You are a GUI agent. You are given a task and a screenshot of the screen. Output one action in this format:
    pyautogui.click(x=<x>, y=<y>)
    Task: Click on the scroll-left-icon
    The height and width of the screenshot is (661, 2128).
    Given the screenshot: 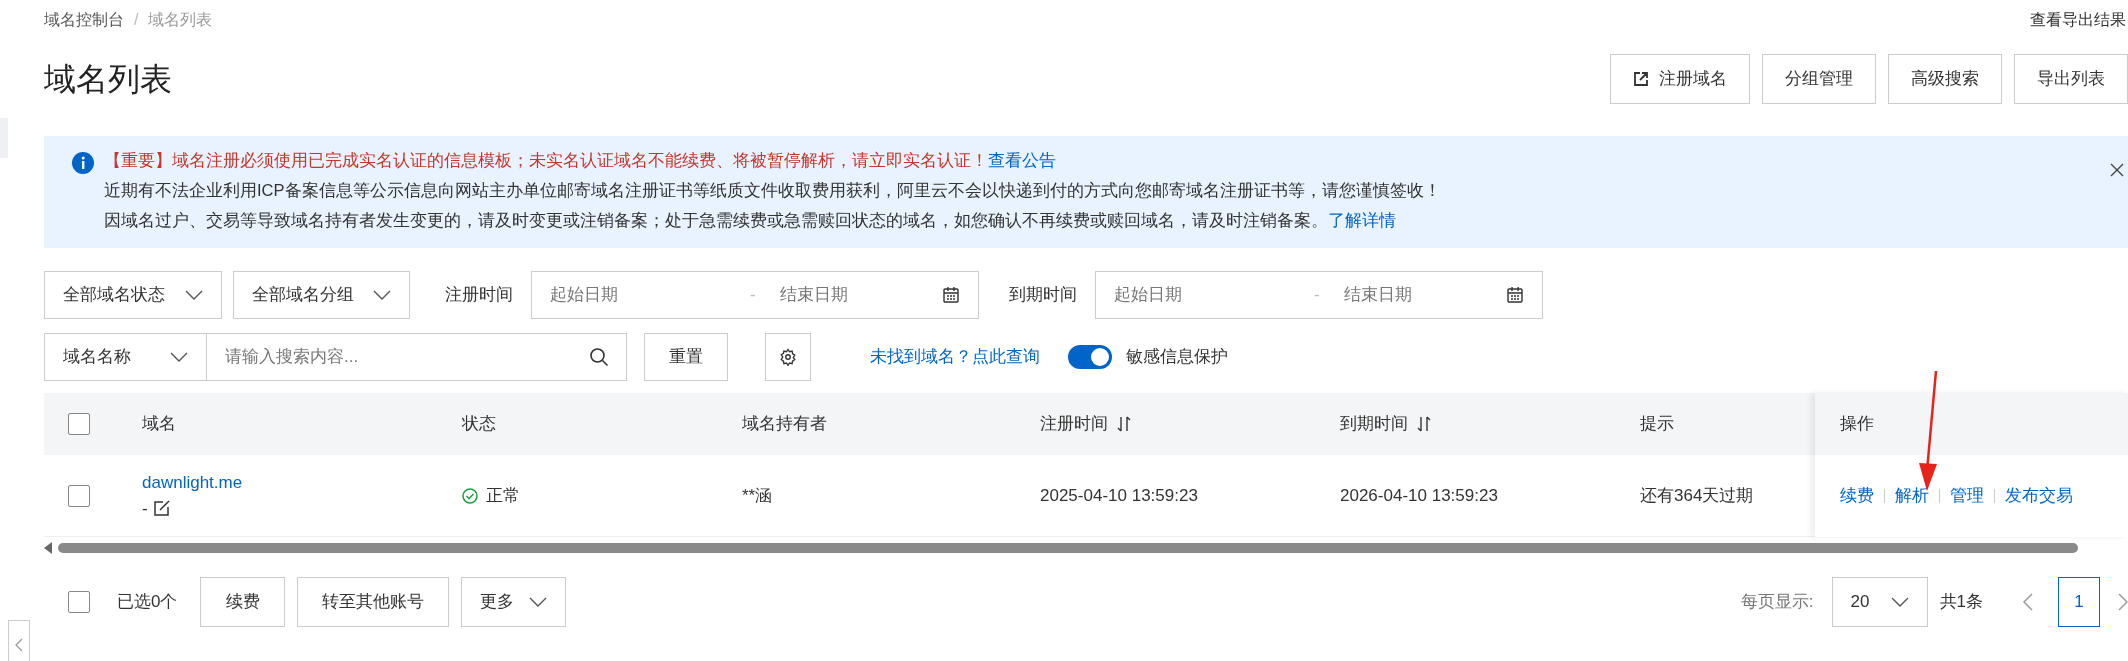 What is the action you would take?
    pyautogui.click(x=49, y=548)
    